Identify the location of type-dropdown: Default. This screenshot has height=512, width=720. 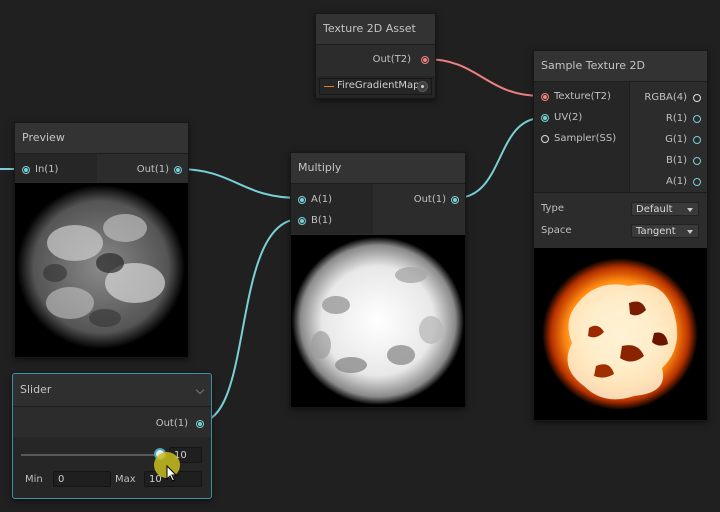
(665, 209).